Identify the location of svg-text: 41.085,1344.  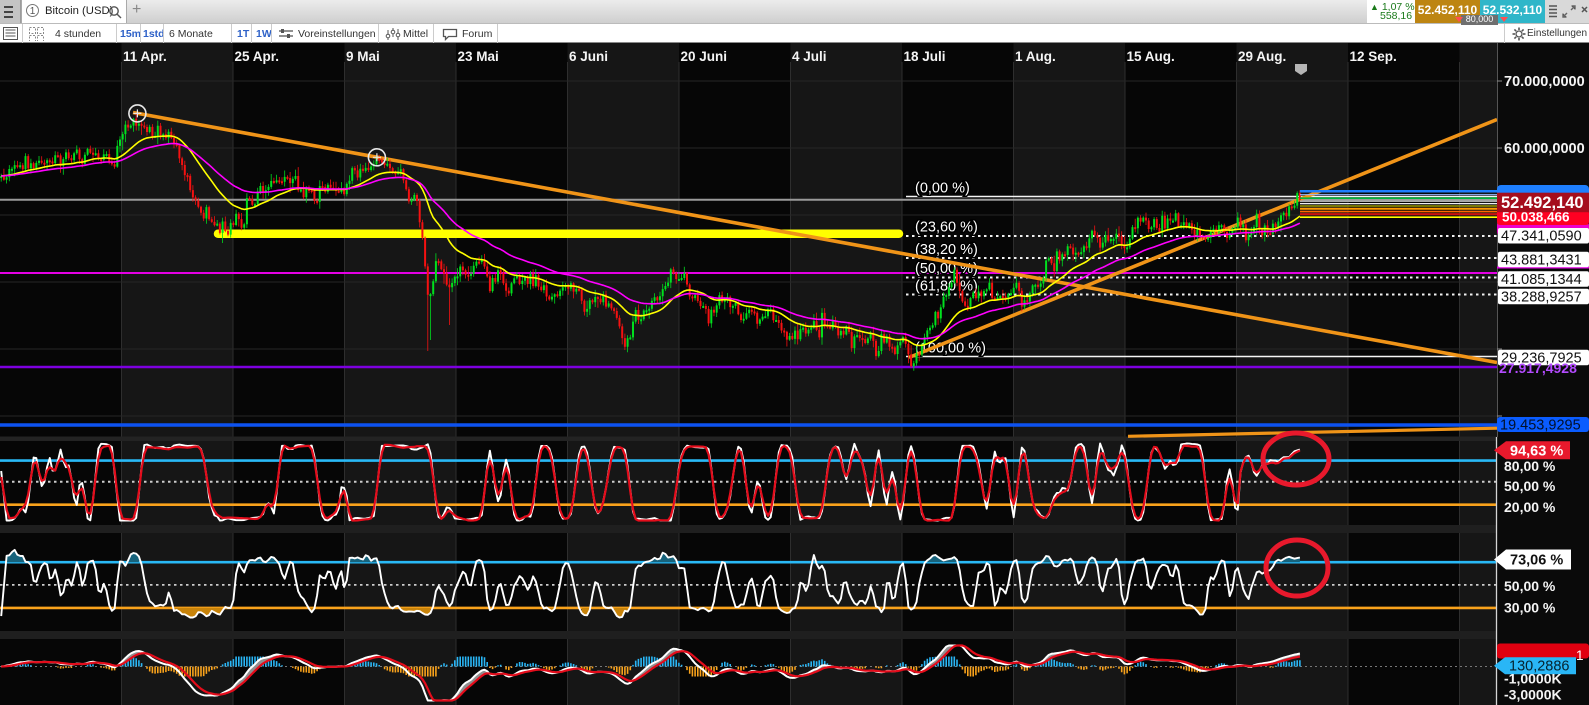
(1541, 280).